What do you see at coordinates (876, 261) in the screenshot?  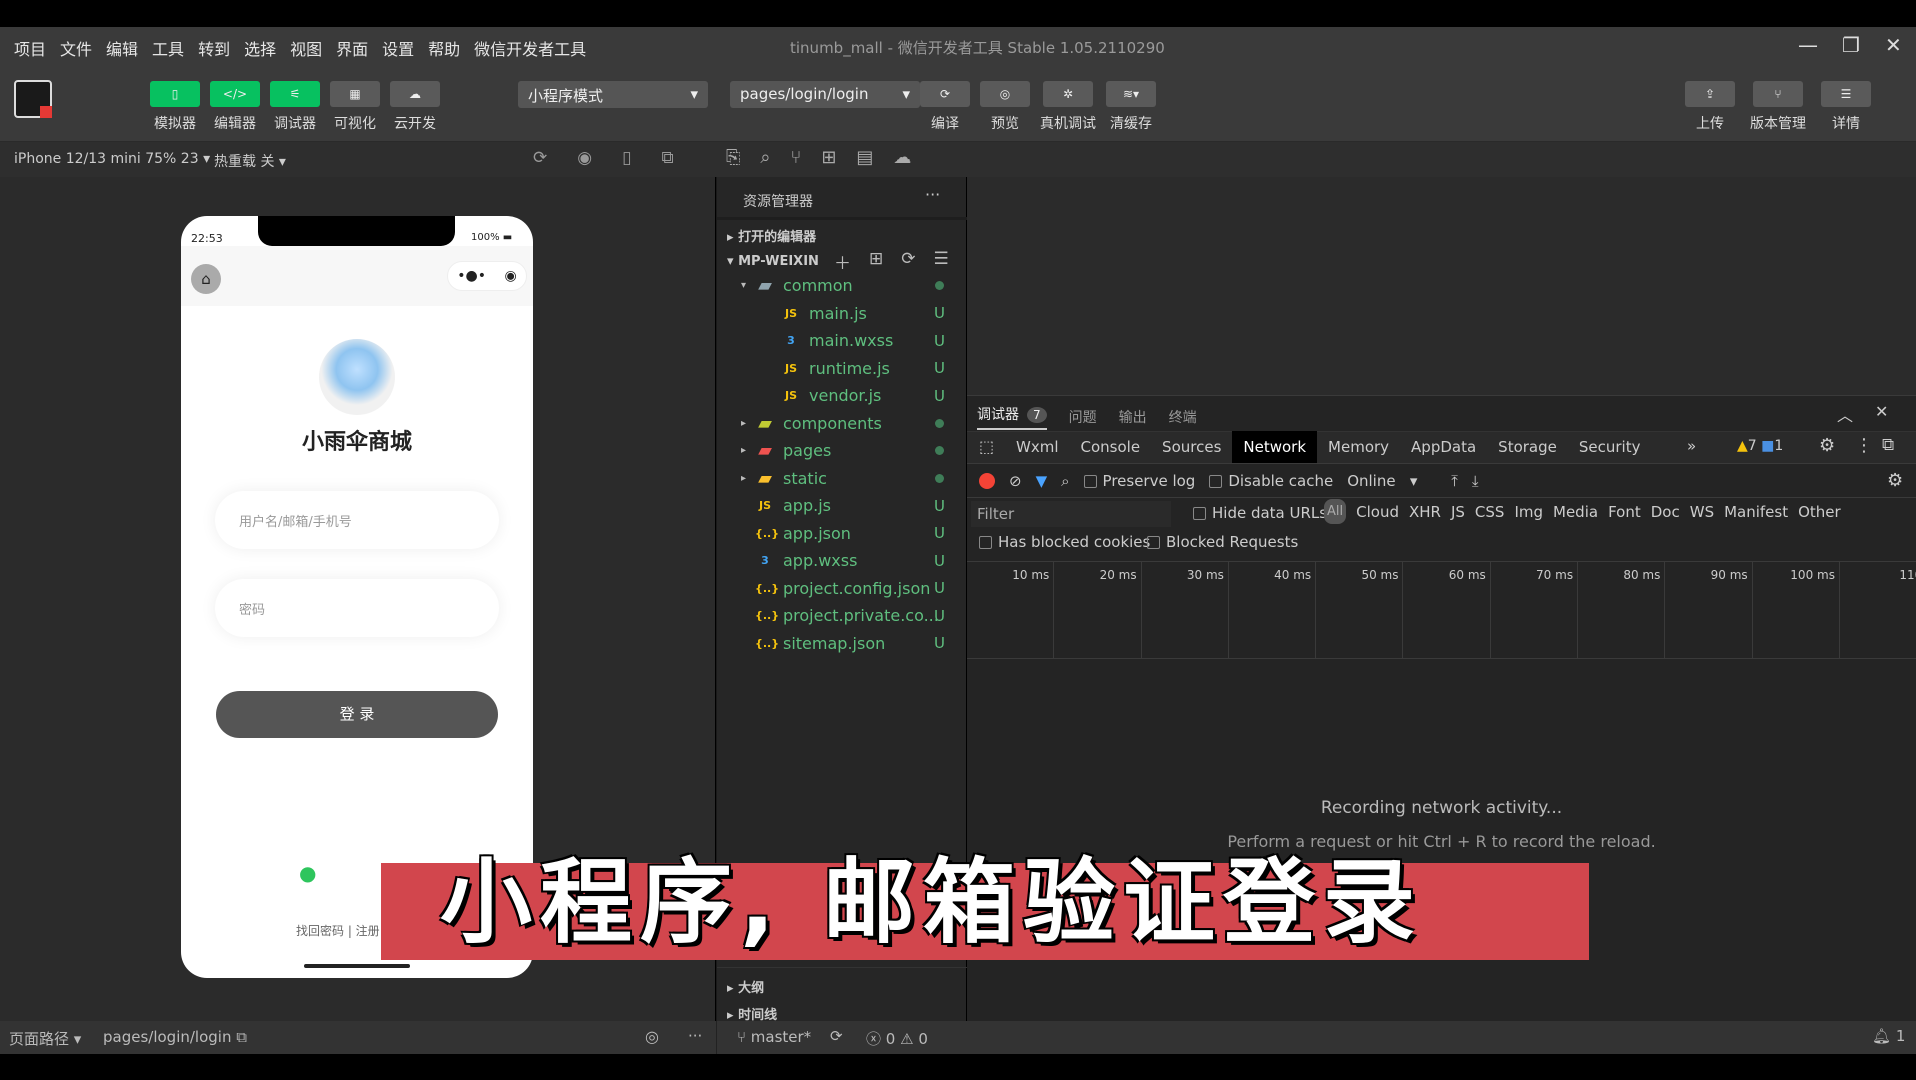 I see `new-folder-icon: ⊞` at bounding box center [876, 261].